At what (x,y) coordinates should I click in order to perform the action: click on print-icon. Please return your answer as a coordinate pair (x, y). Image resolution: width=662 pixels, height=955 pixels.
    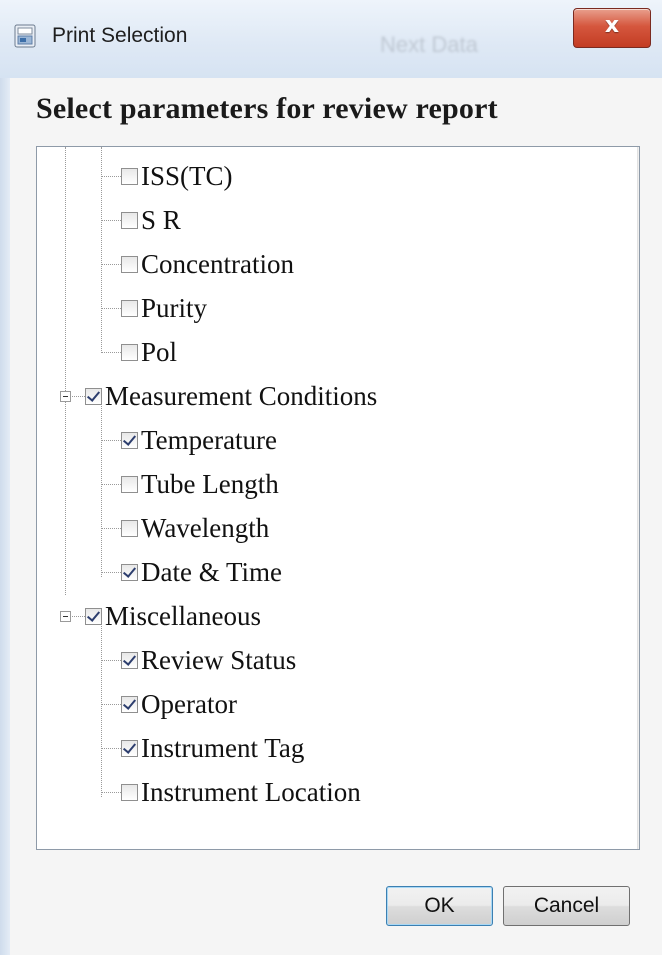
    Looking at the image, I should click on (25, 36).